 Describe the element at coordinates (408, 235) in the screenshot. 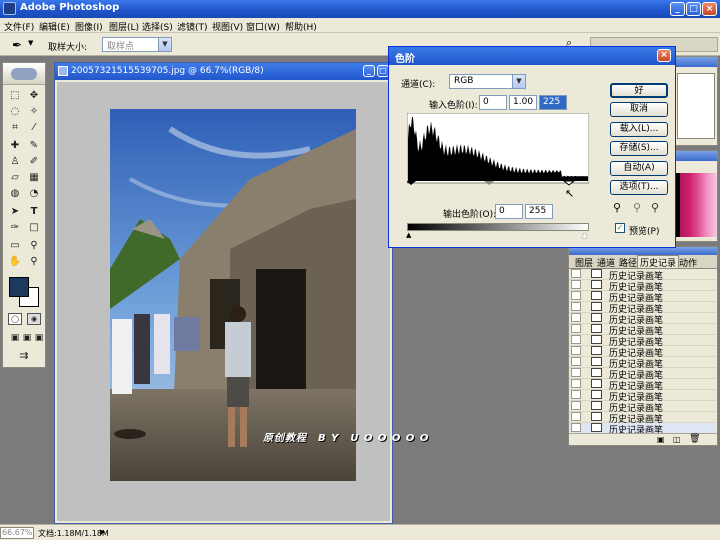

I see `output-black-slider: ▲` at that location.